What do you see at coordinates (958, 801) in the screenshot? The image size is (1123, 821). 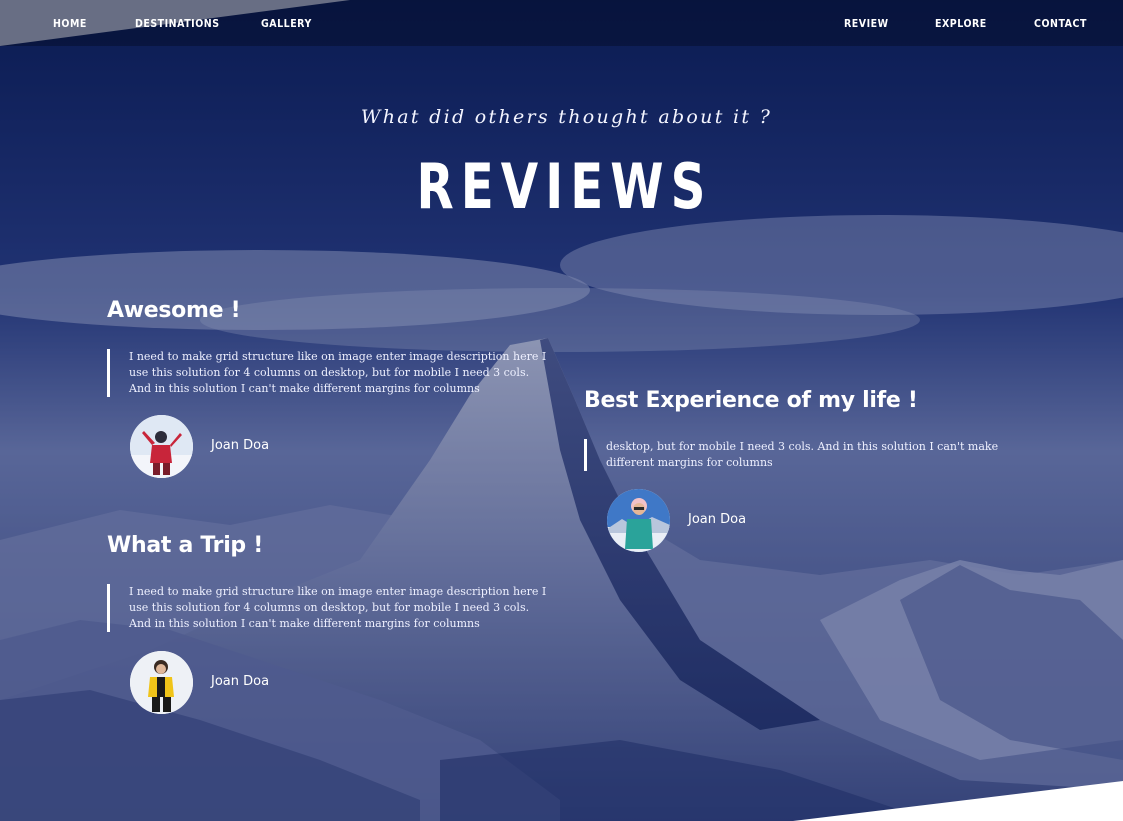 I see `corner-decoration-bottom` at bounding box center [958, 801].